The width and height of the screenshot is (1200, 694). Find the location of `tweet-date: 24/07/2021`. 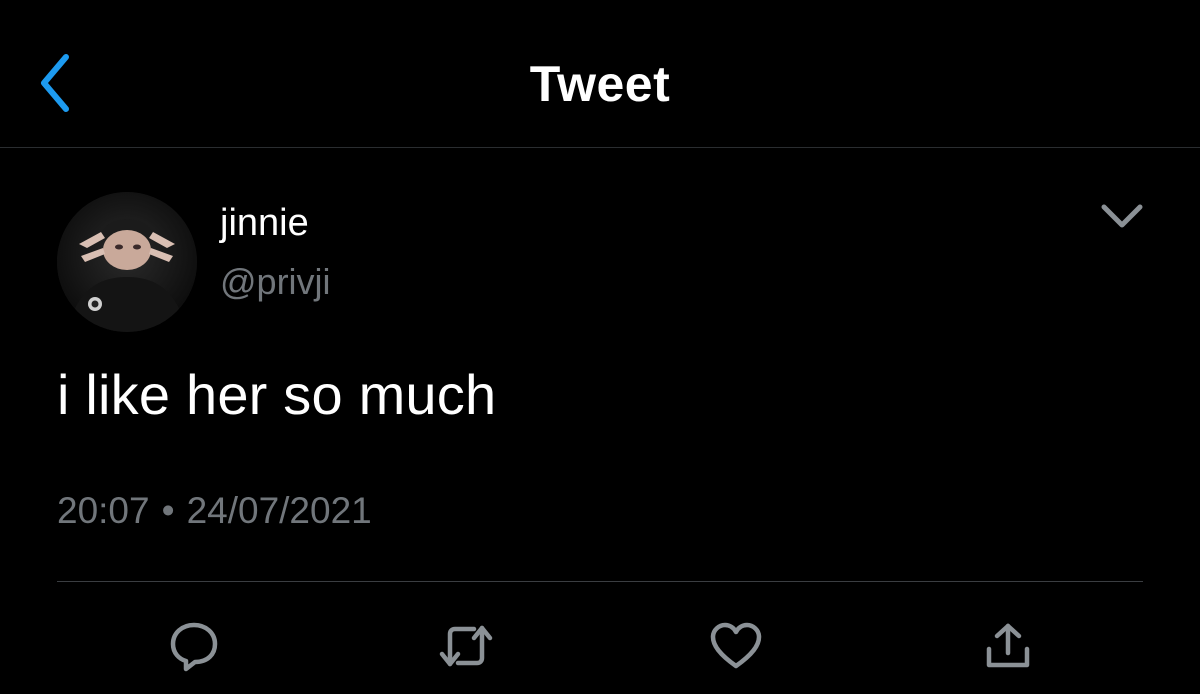

tweet-date: 24/07/2021 is located at coordinates (279, 510).